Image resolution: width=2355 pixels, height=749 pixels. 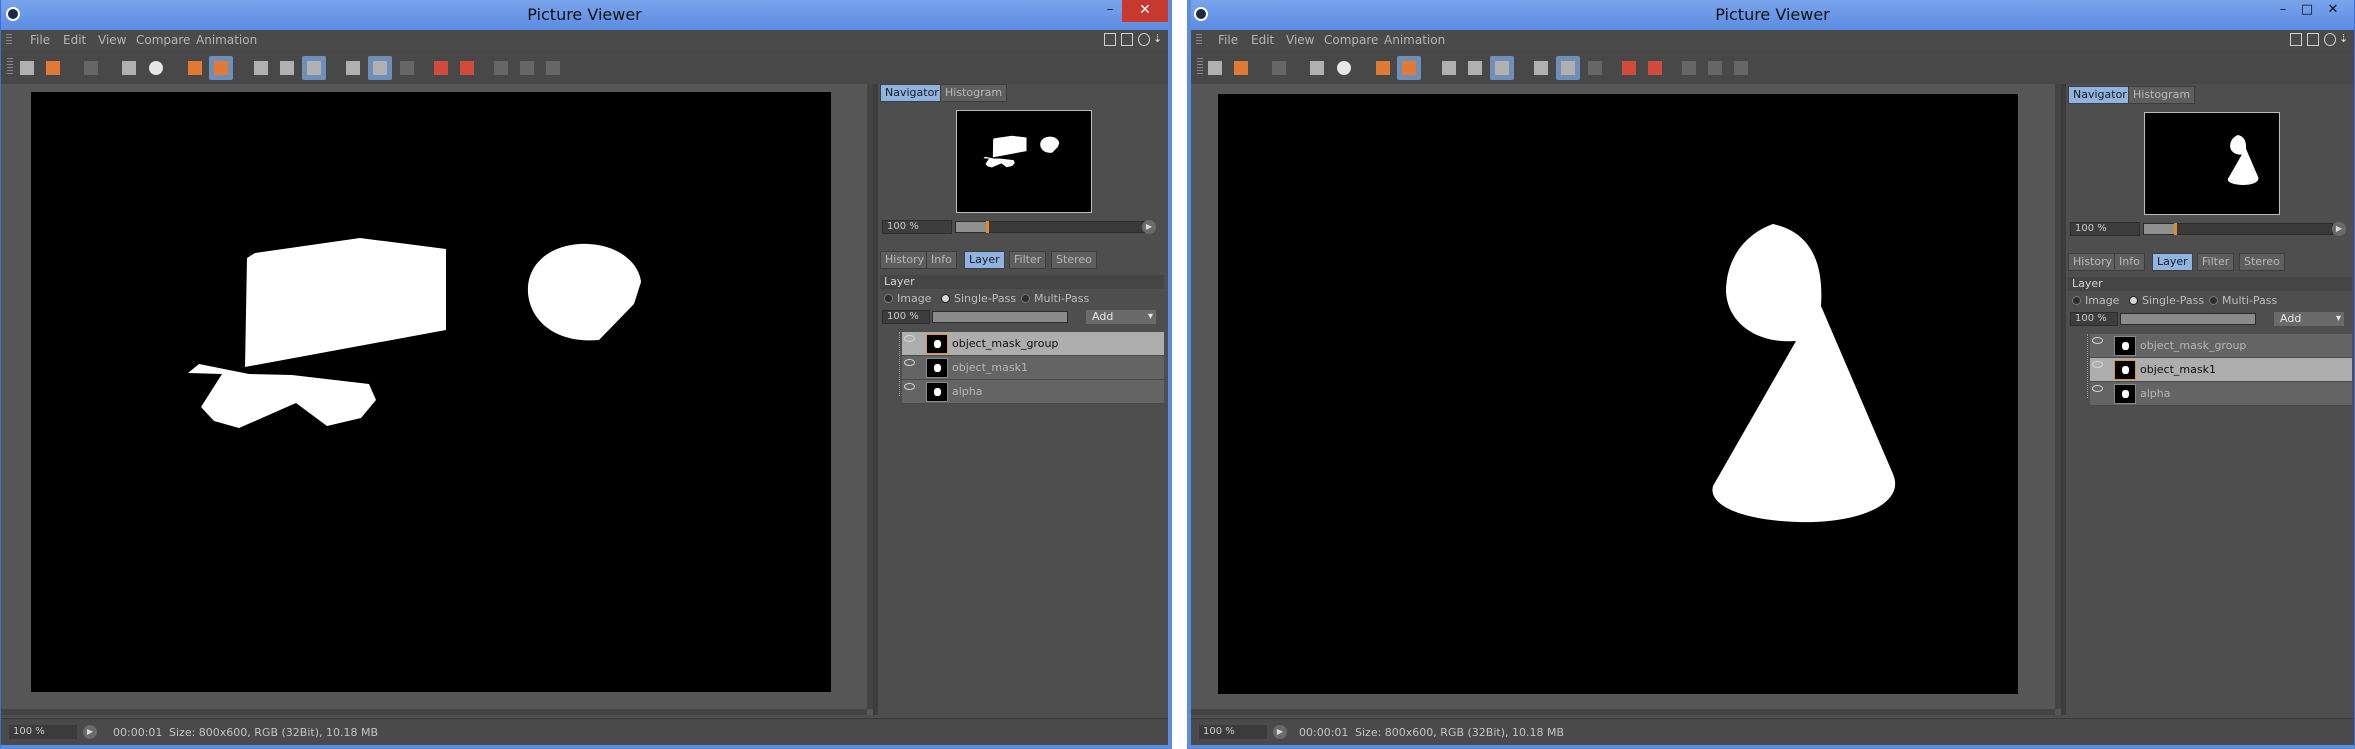 I want to click on title-bar: Picture Viewer – □ ✕, so click(x=1772, y=15).